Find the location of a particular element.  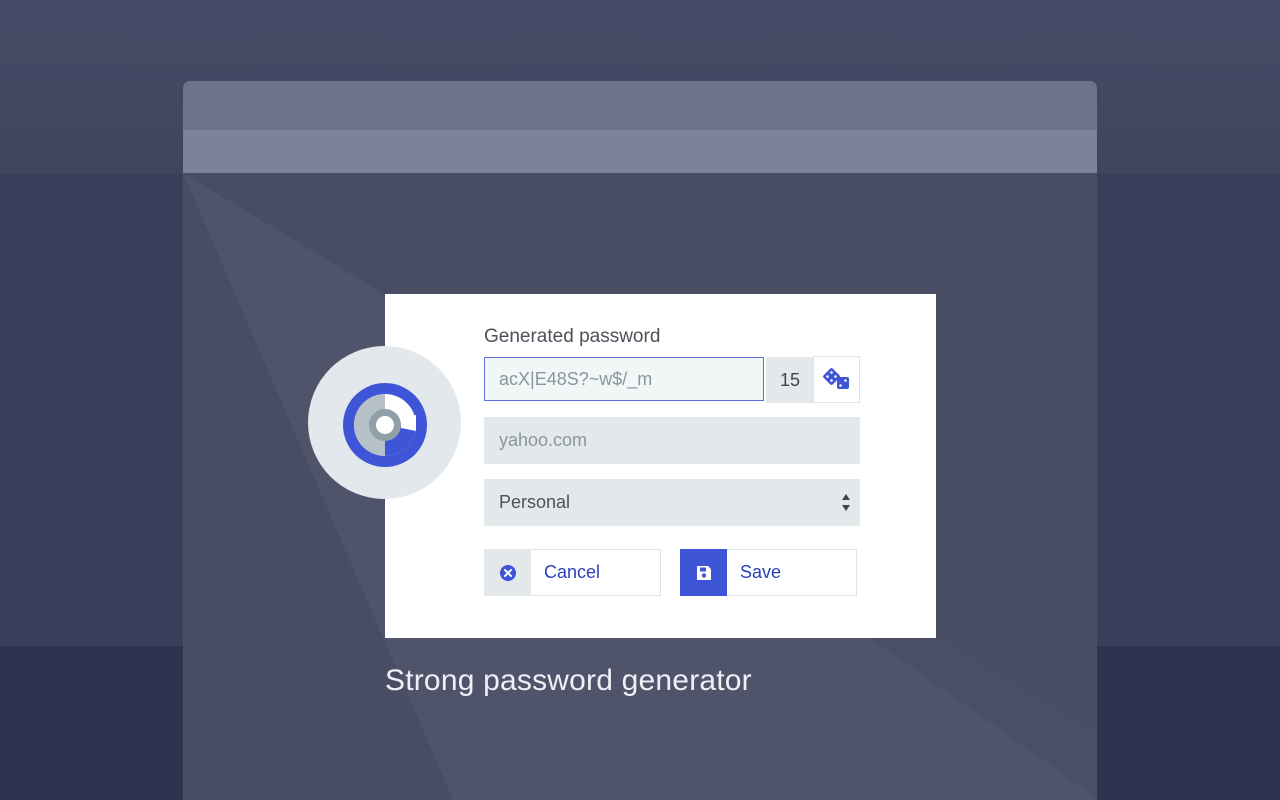

save-button: Save is located at coordinates (768, 572).